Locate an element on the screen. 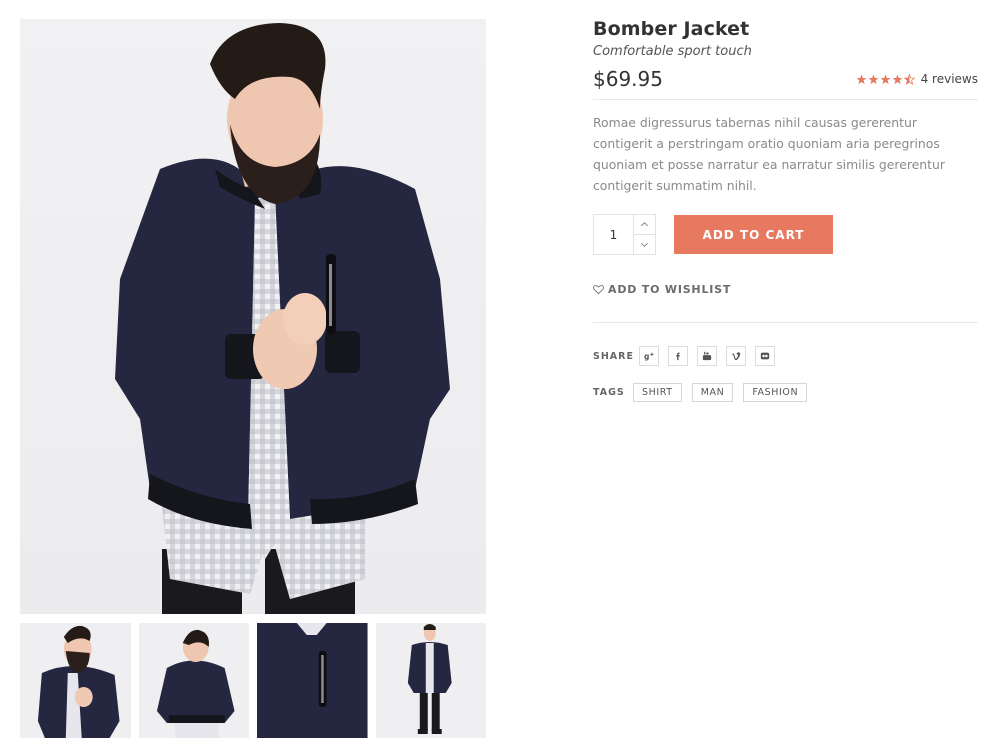  product-subtitle: Comfortable sport touch is located at coordinates (672, 51).